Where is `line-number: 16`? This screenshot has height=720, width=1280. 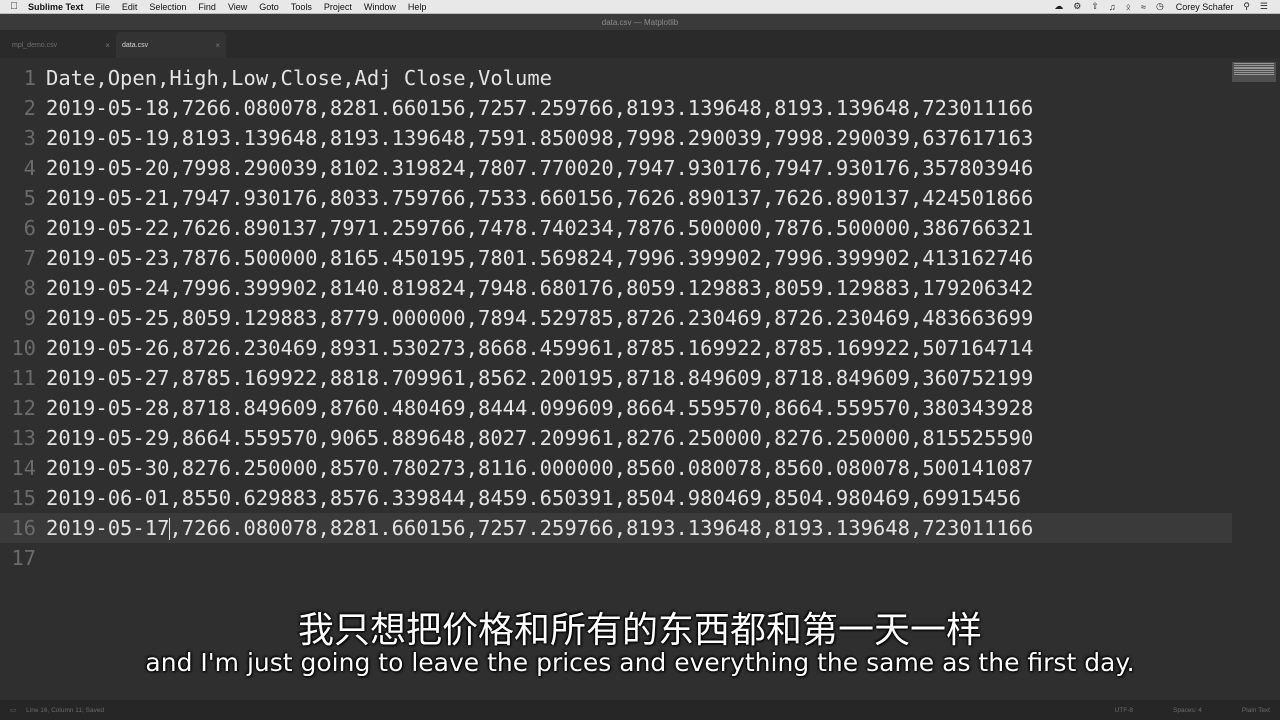 line-number: 16 is located at coordinates (23, 528).